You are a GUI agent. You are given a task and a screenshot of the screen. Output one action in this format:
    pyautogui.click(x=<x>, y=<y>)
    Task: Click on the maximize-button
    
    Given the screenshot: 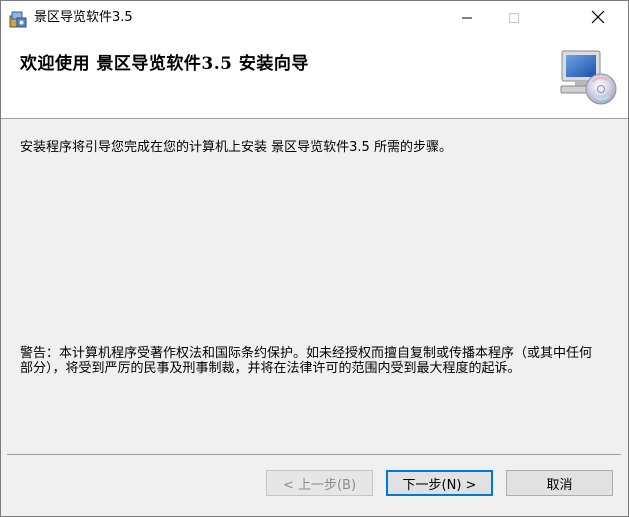 What is the action you would take?
    pyautogui.click(x=514, y=18)
    